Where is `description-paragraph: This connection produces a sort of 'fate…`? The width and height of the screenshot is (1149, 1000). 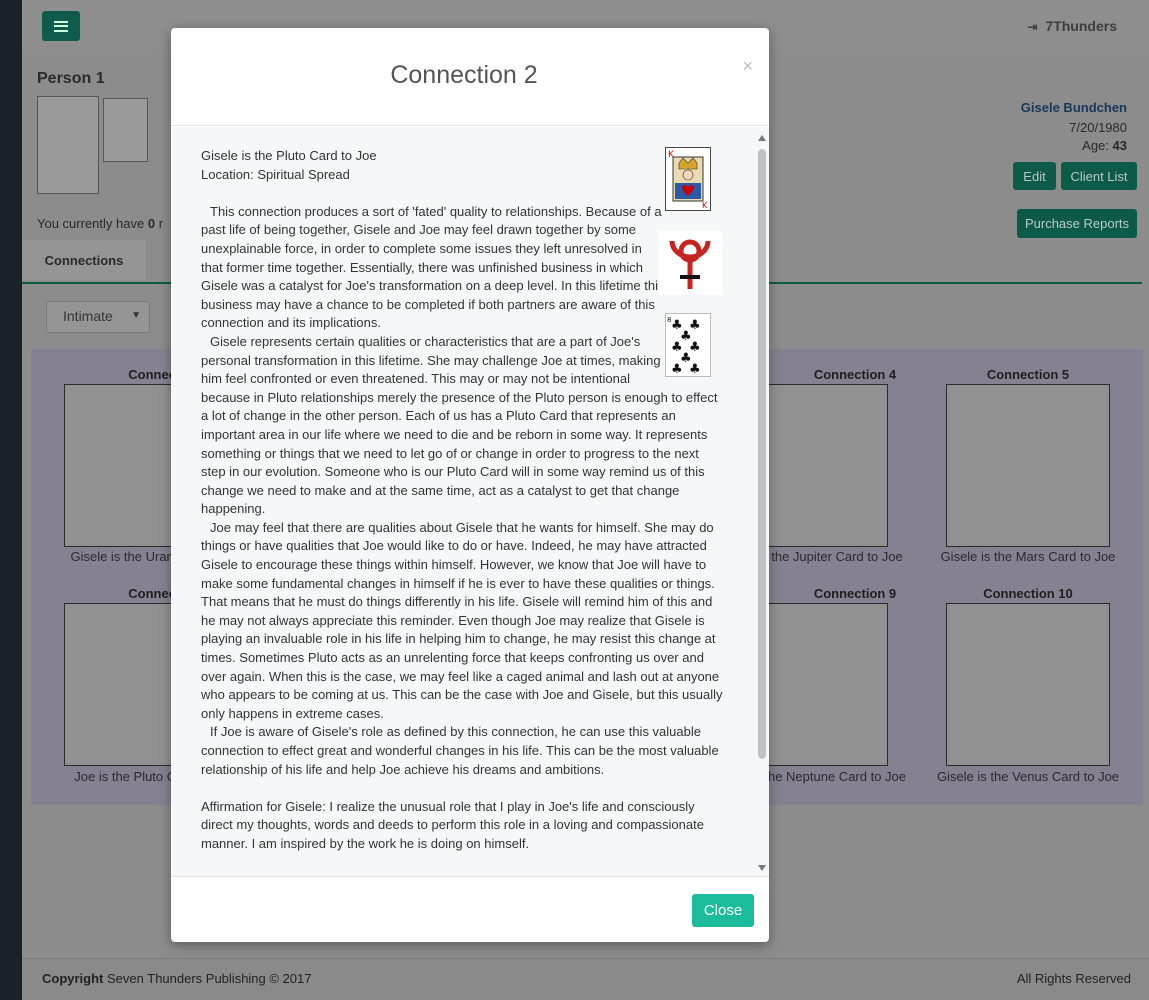 description-paragraph: This connection produces a sort of 'fate… is located at coordinates (433, 267).